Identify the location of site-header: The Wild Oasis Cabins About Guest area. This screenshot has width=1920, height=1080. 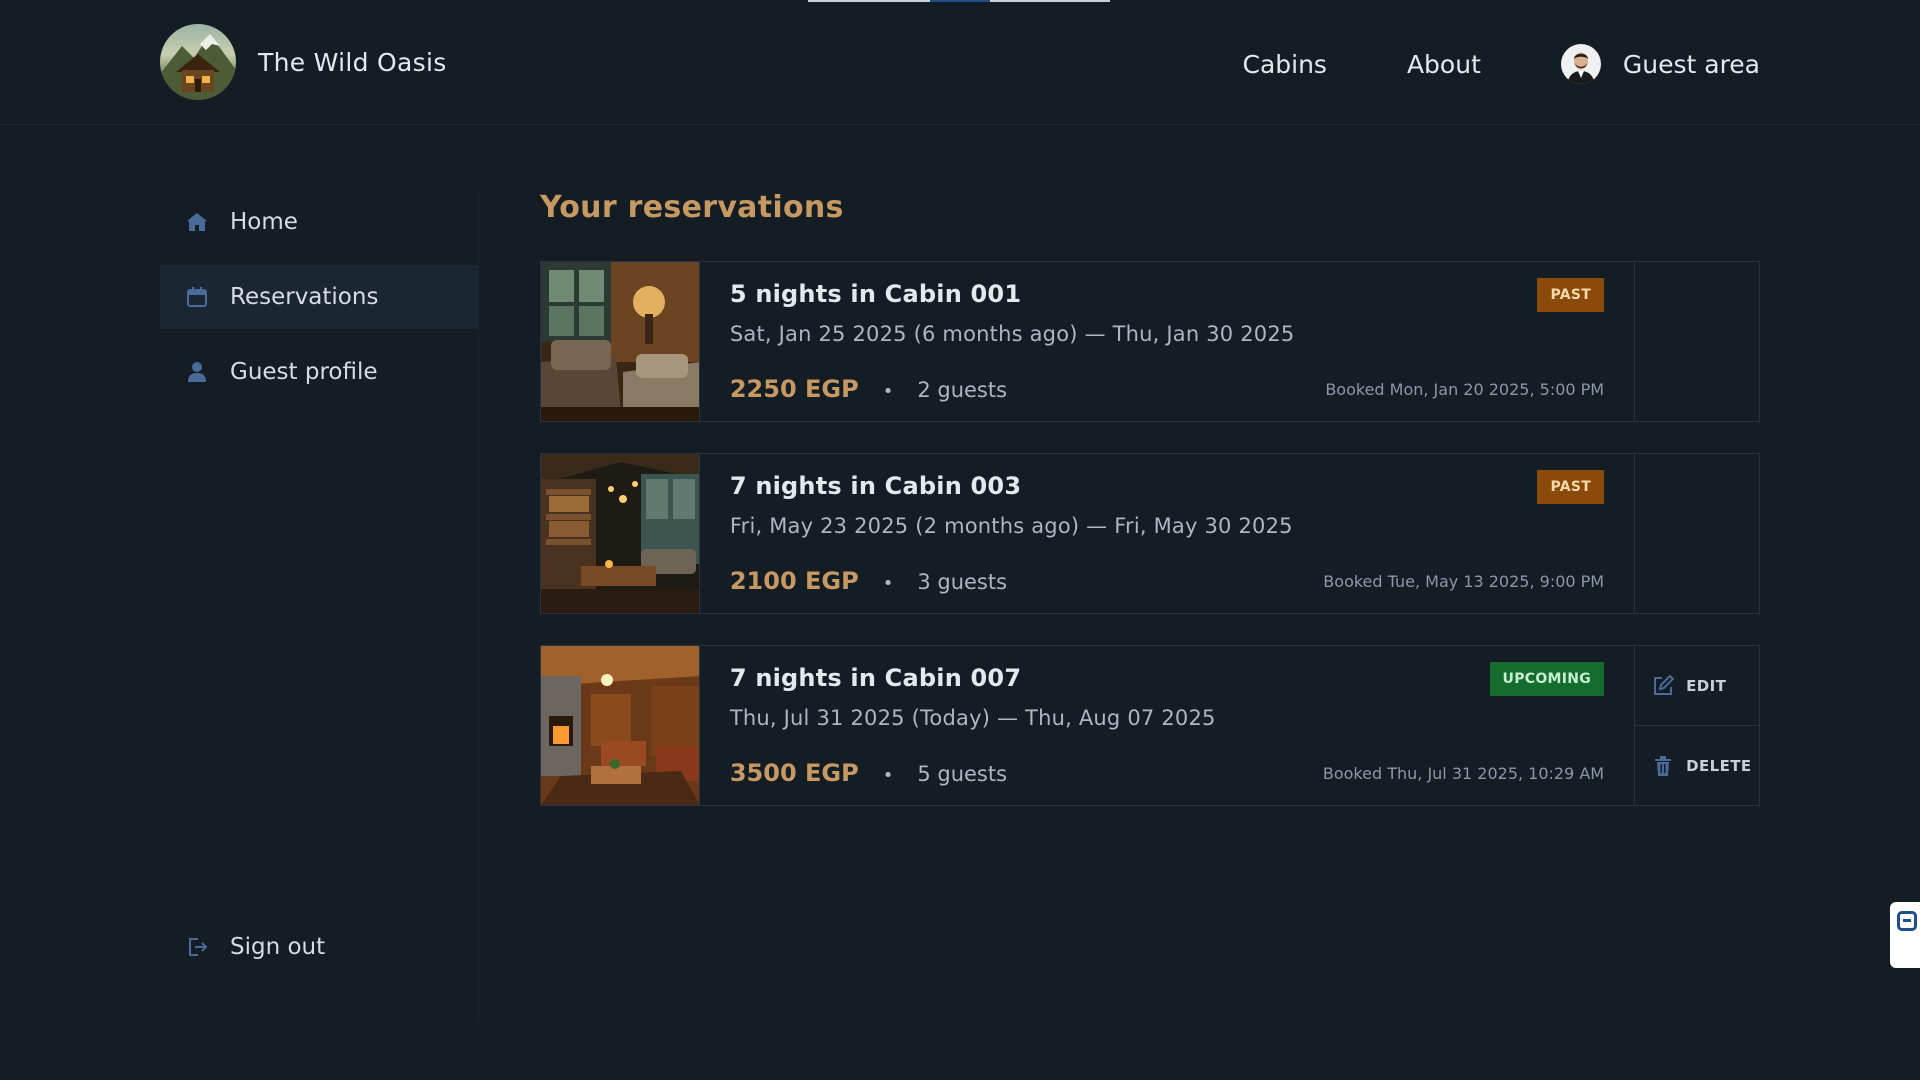
(960, 62).